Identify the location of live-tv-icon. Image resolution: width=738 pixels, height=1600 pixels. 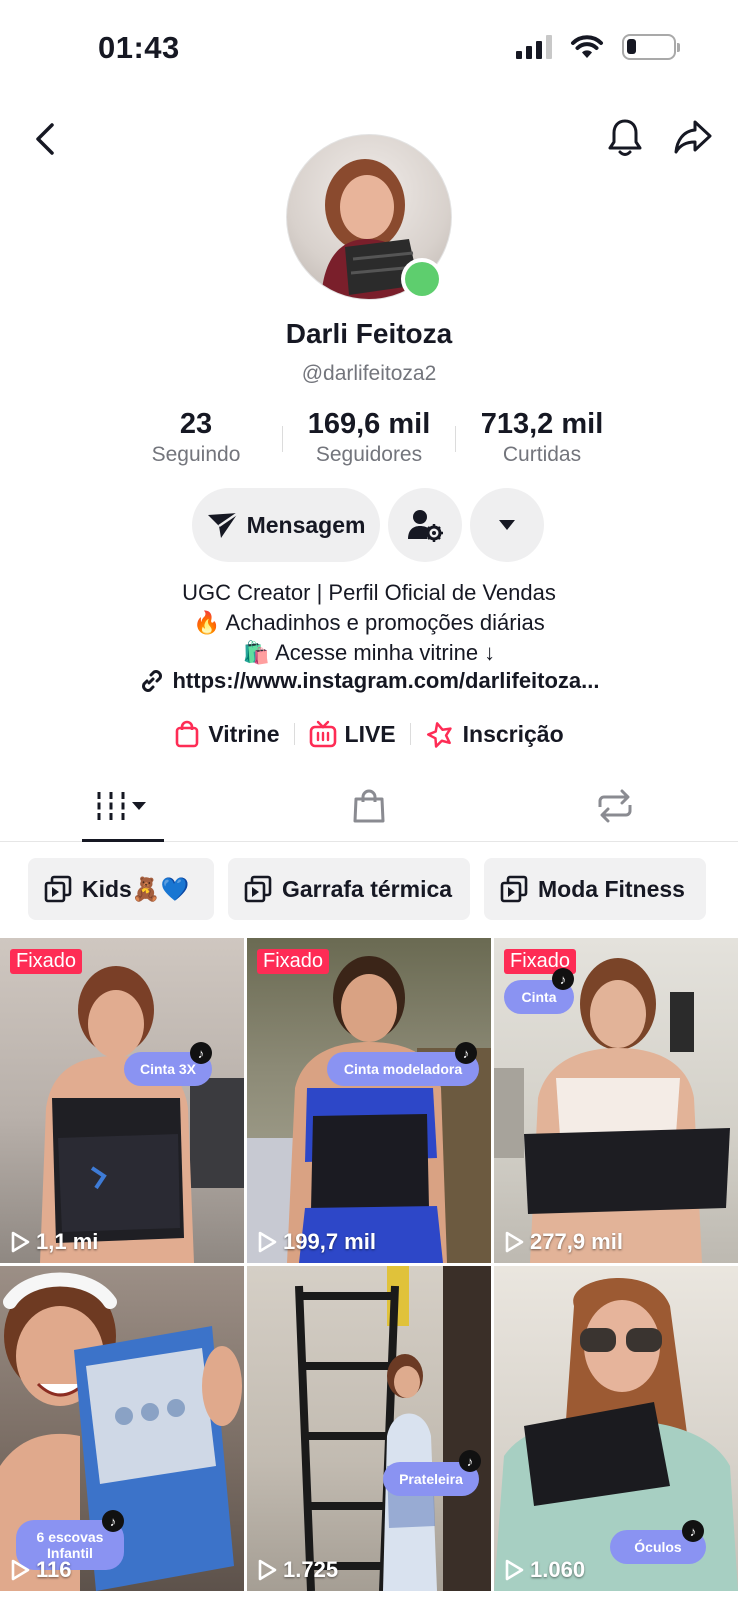
(322, 734).